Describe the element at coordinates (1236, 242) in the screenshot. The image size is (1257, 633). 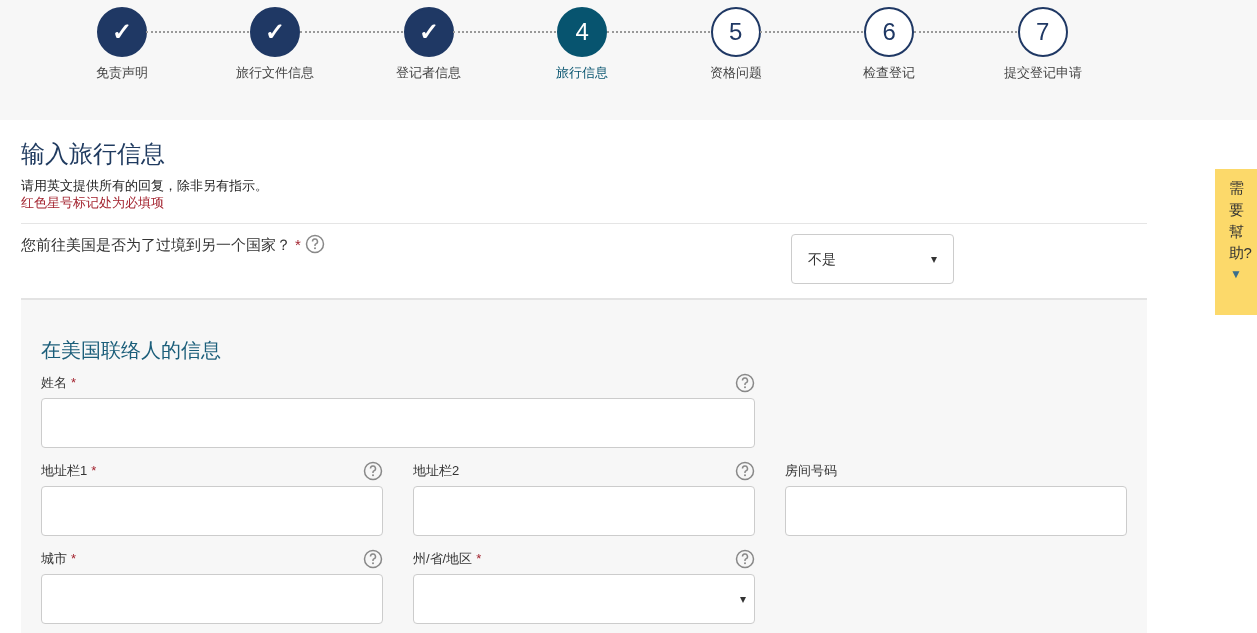
I see `help-tab: 需要幫助? ▼` at that location.